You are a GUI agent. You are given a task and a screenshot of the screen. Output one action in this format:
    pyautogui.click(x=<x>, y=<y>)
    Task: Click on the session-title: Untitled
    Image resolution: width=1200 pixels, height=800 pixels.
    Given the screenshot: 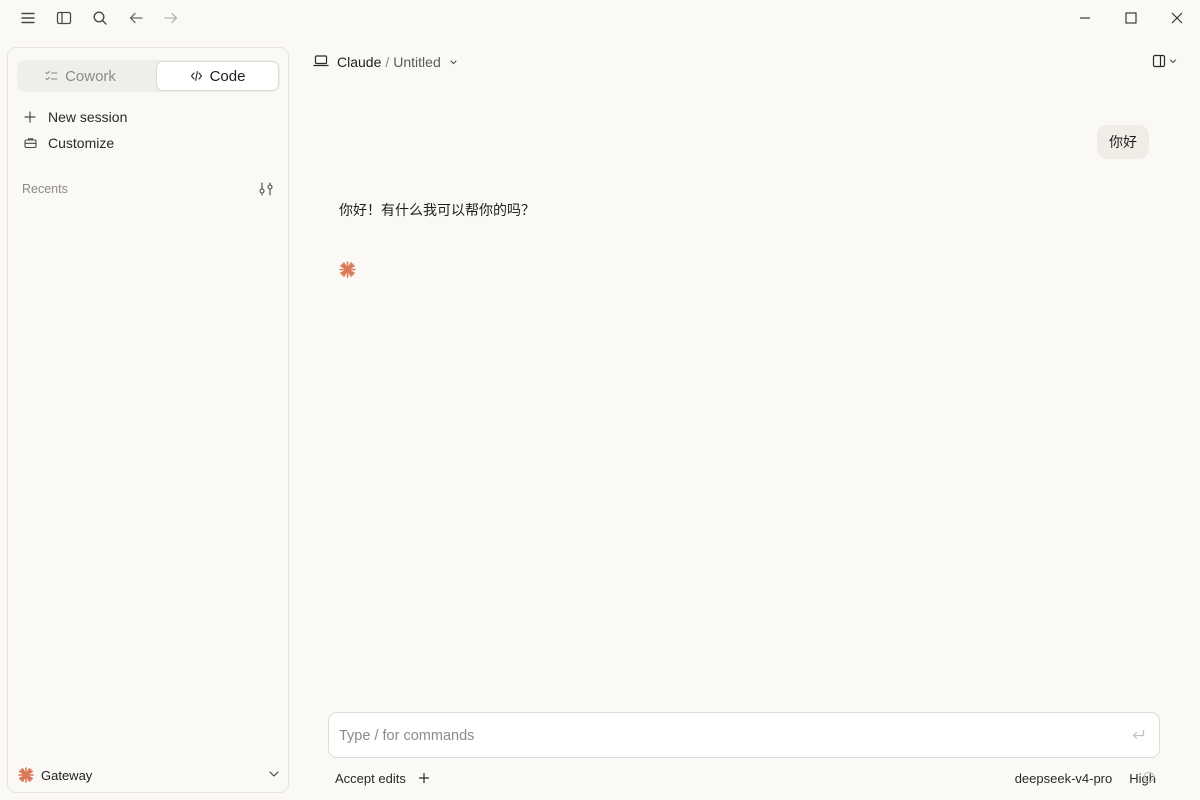 What is the action you would take?
    pyautogui.click(x=417, y=62)
    